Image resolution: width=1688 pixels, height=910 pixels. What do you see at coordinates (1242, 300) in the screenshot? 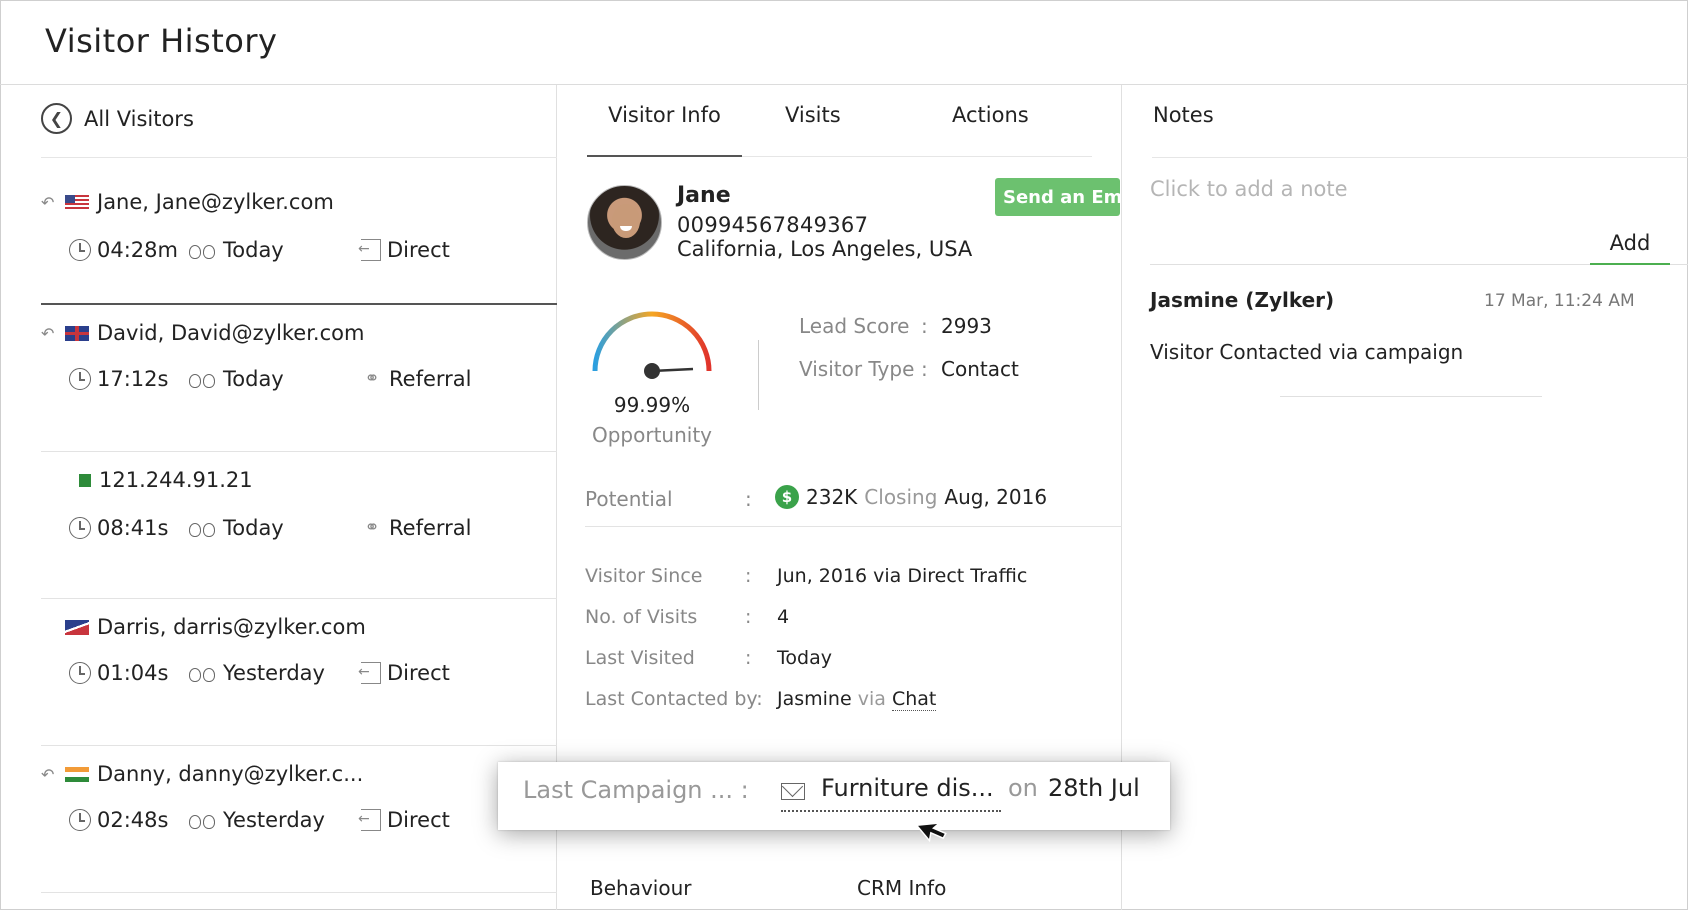
I see `note-author: Jasmine (Zylker)` at bounding box center [1242, 300].